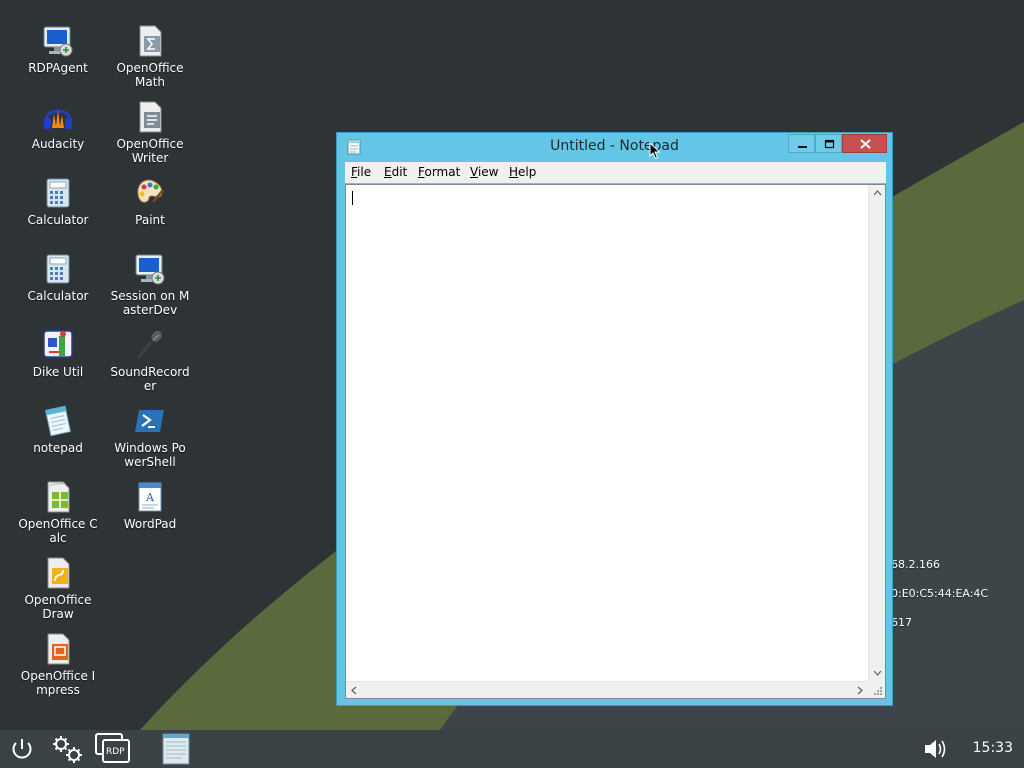 The width and height of the screenshot is (1024, 768). I want to click on desktop-icon-openoffice-draw: OpenOffice Draw, so click(58, 588).